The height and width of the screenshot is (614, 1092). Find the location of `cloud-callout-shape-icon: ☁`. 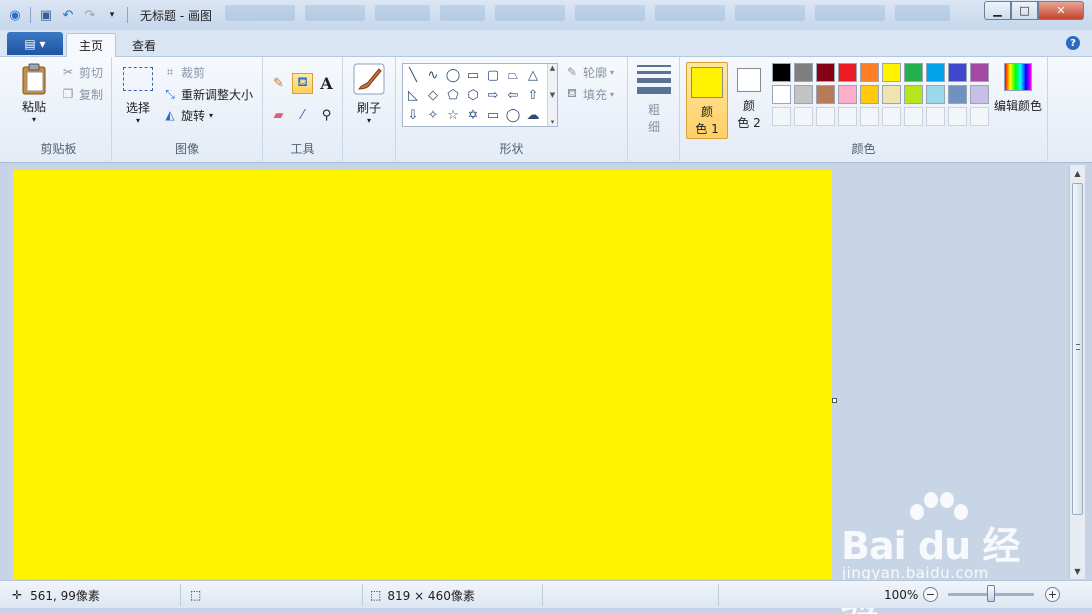

cloud-callout-shape-icon: ☁ is located at coordinates (533, 115).